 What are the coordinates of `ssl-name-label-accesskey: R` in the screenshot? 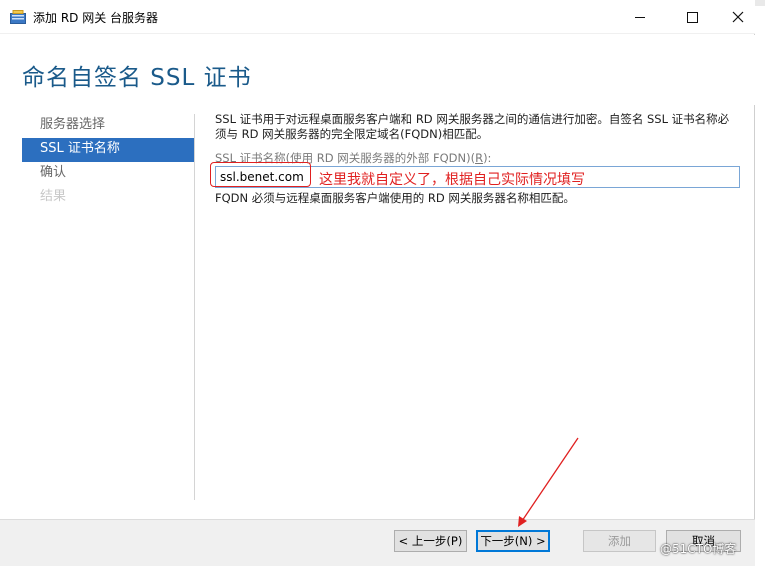 It's located at (479, 158).